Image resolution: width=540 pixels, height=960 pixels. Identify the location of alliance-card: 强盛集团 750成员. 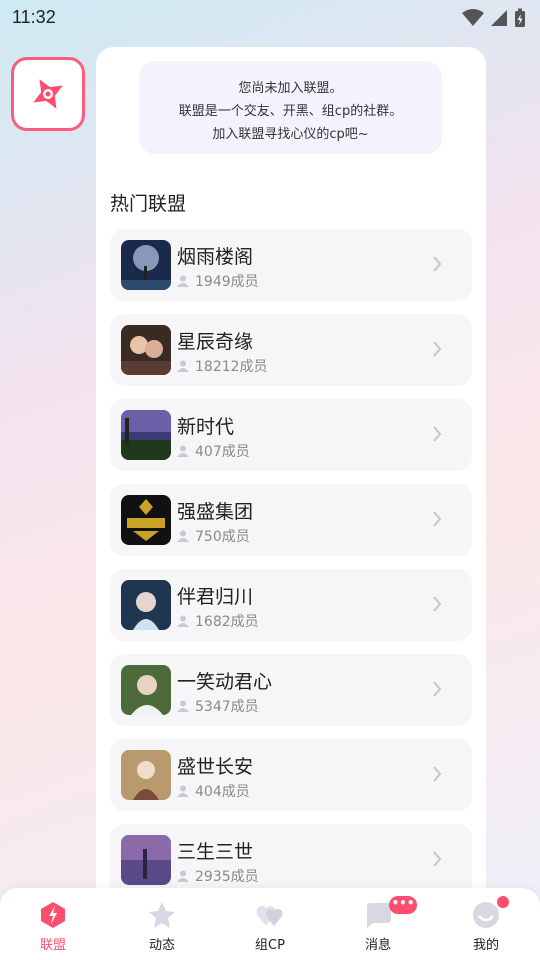
(291, 520).